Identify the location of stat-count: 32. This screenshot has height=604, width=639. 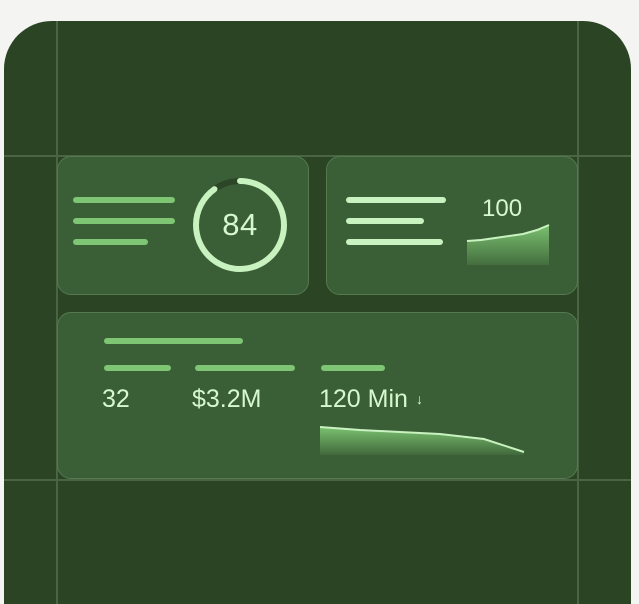
(116, 399).